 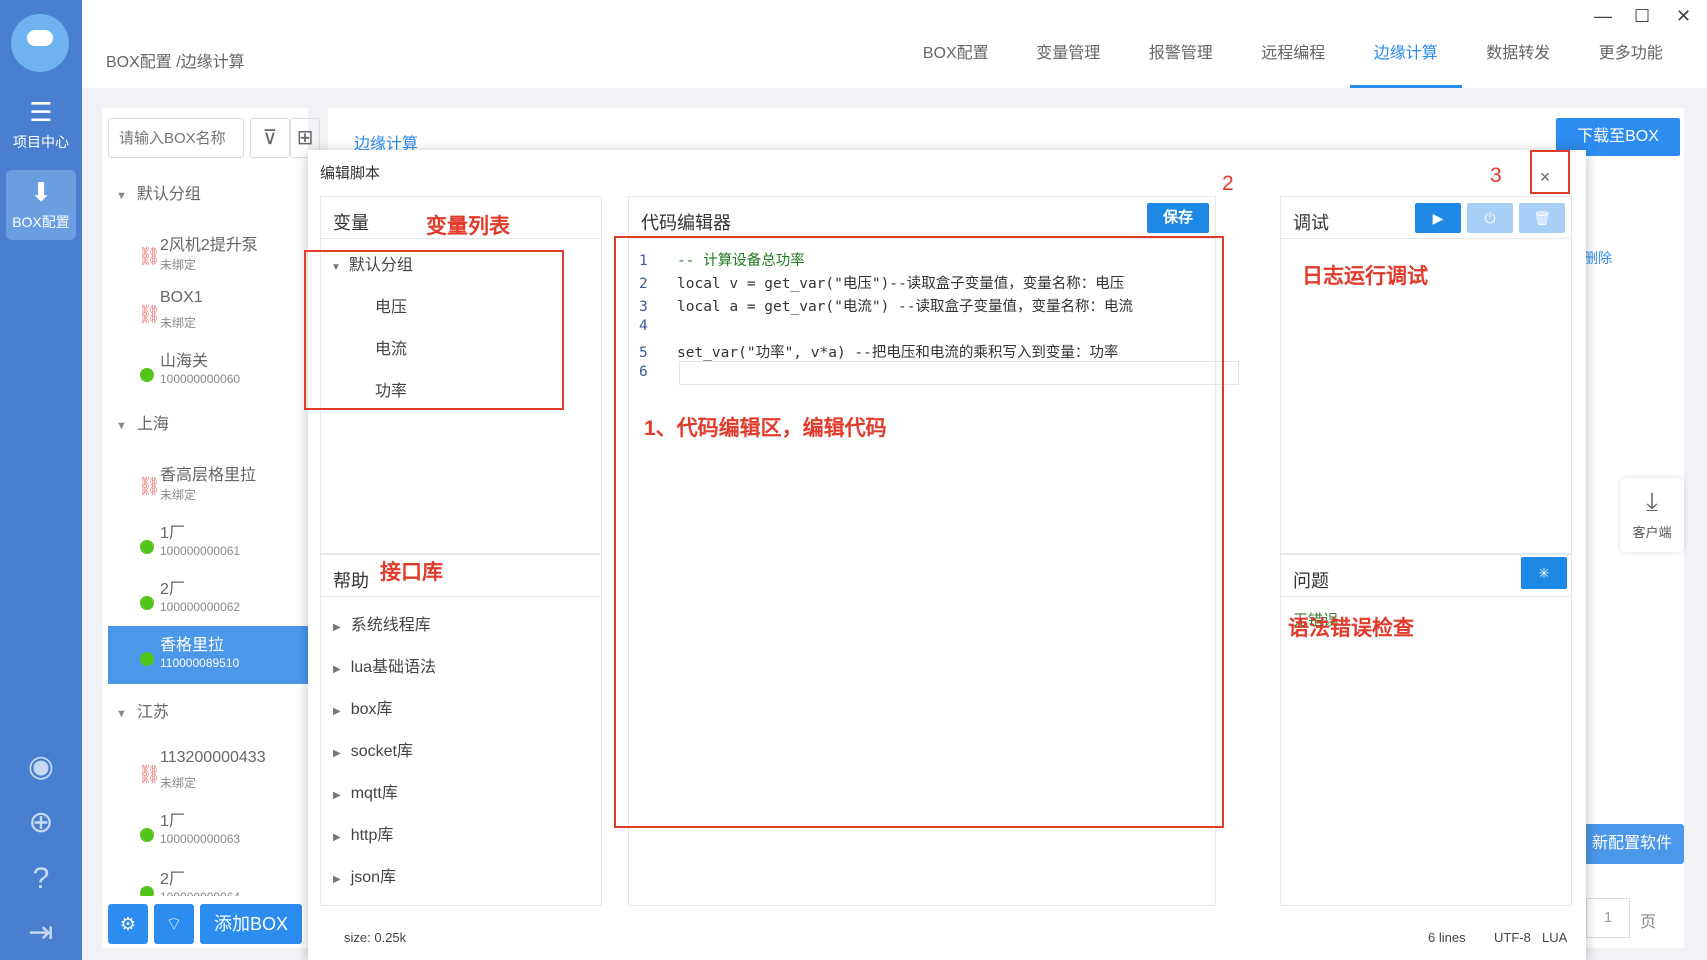 What do you see at coordinates (1631, 64) in the screenshot?
I see `tab-more-features: 更多功能` at bounding box center [1631, 64].